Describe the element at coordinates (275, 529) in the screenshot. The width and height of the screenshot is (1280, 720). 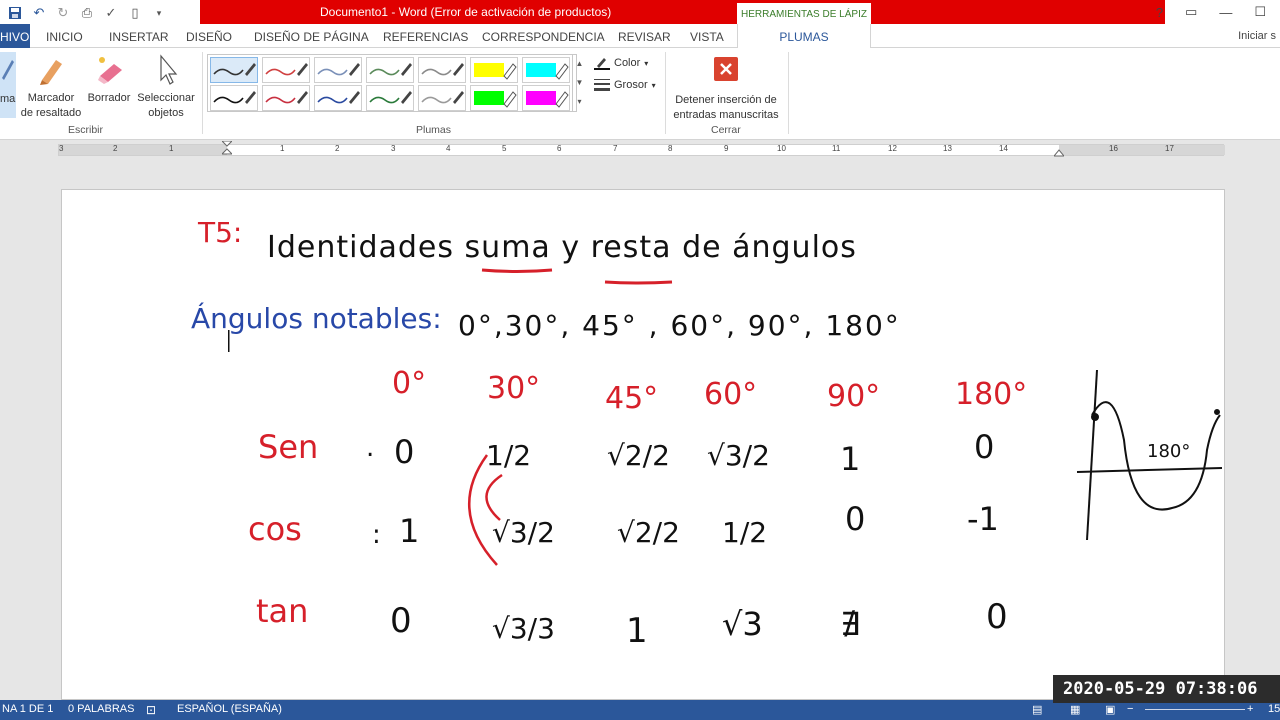
I see `row-label-cos: cos` at that location.